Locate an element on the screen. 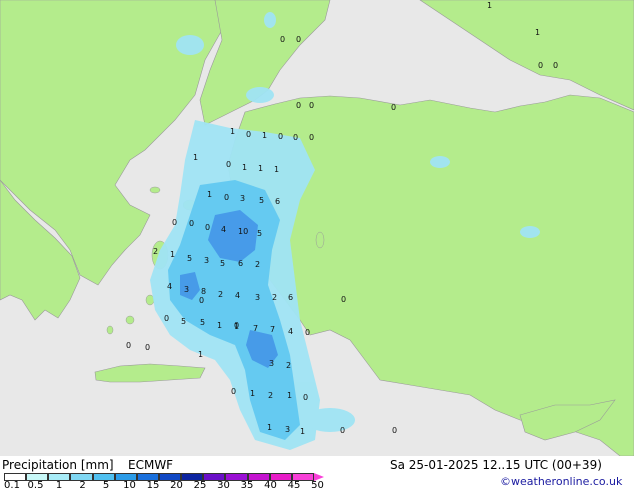 This screenshot has width=634, height=491. credit-link: ©weatheronline.co.uk is located at coordinates (561, 481).